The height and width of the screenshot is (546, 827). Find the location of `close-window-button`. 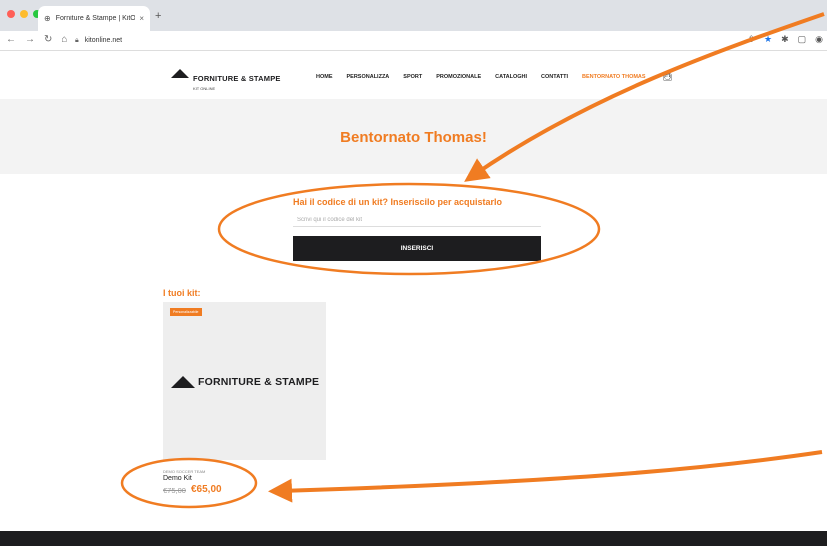

close-window-button is located at coordinates (11, 14).